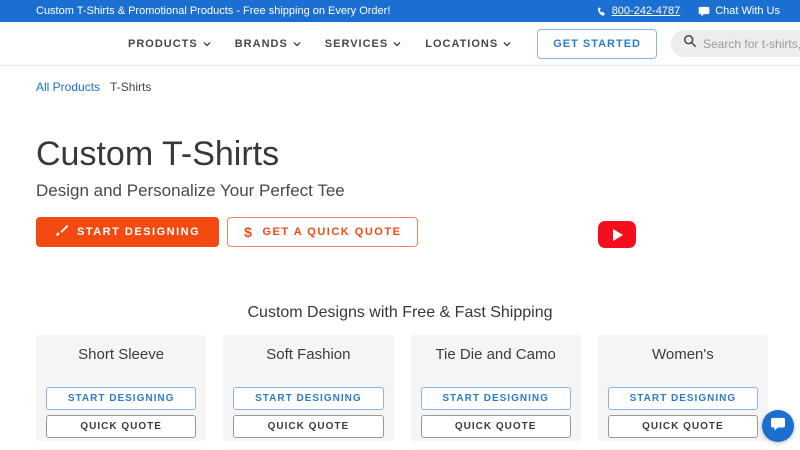 Image resolution: width=800 pixels, height=450 pixels. I want to click on breadcrumb-all-products: All Products, so click(68, 87).